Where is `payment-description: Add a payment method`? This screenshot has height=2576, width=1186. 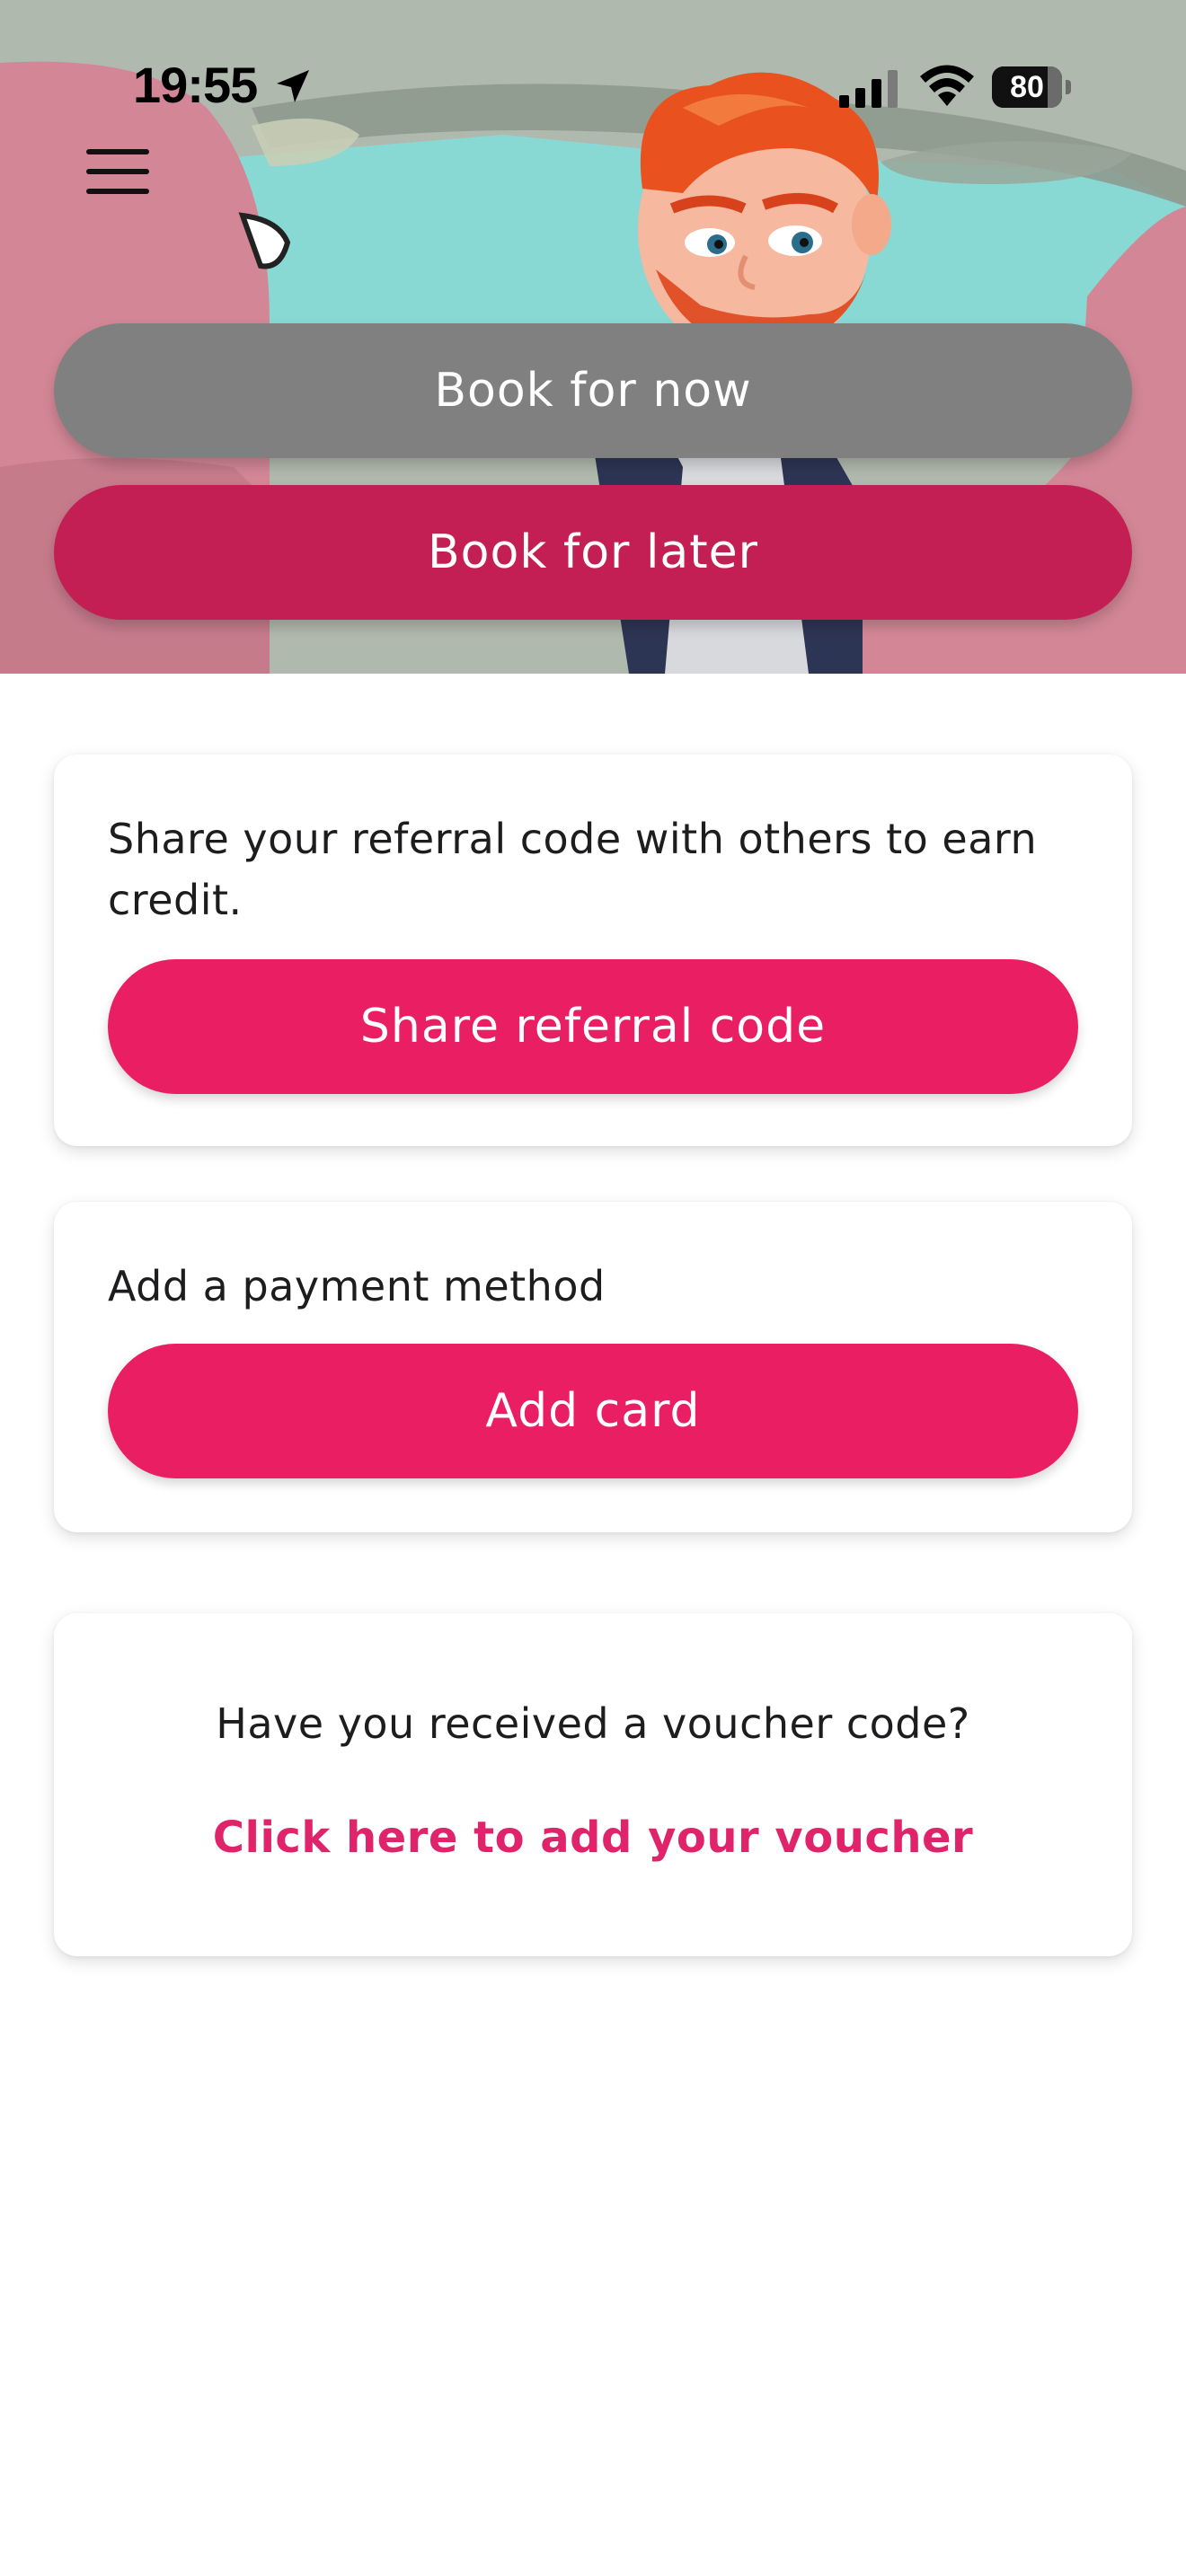
payment-description: Add a payment method is located at coordinates (357, 1286).